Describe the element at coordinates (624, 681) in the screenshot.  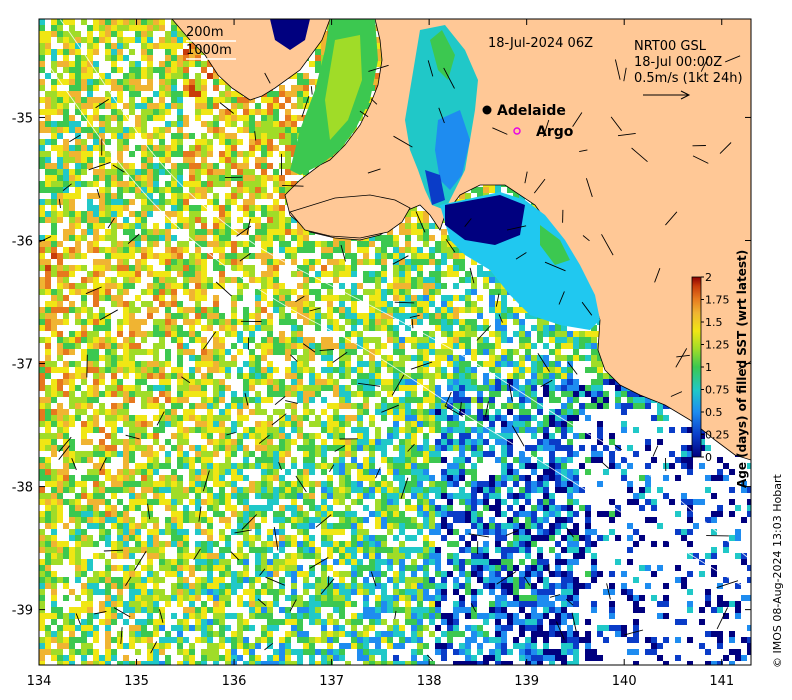
I see `x-tick-label: 140` at that location.